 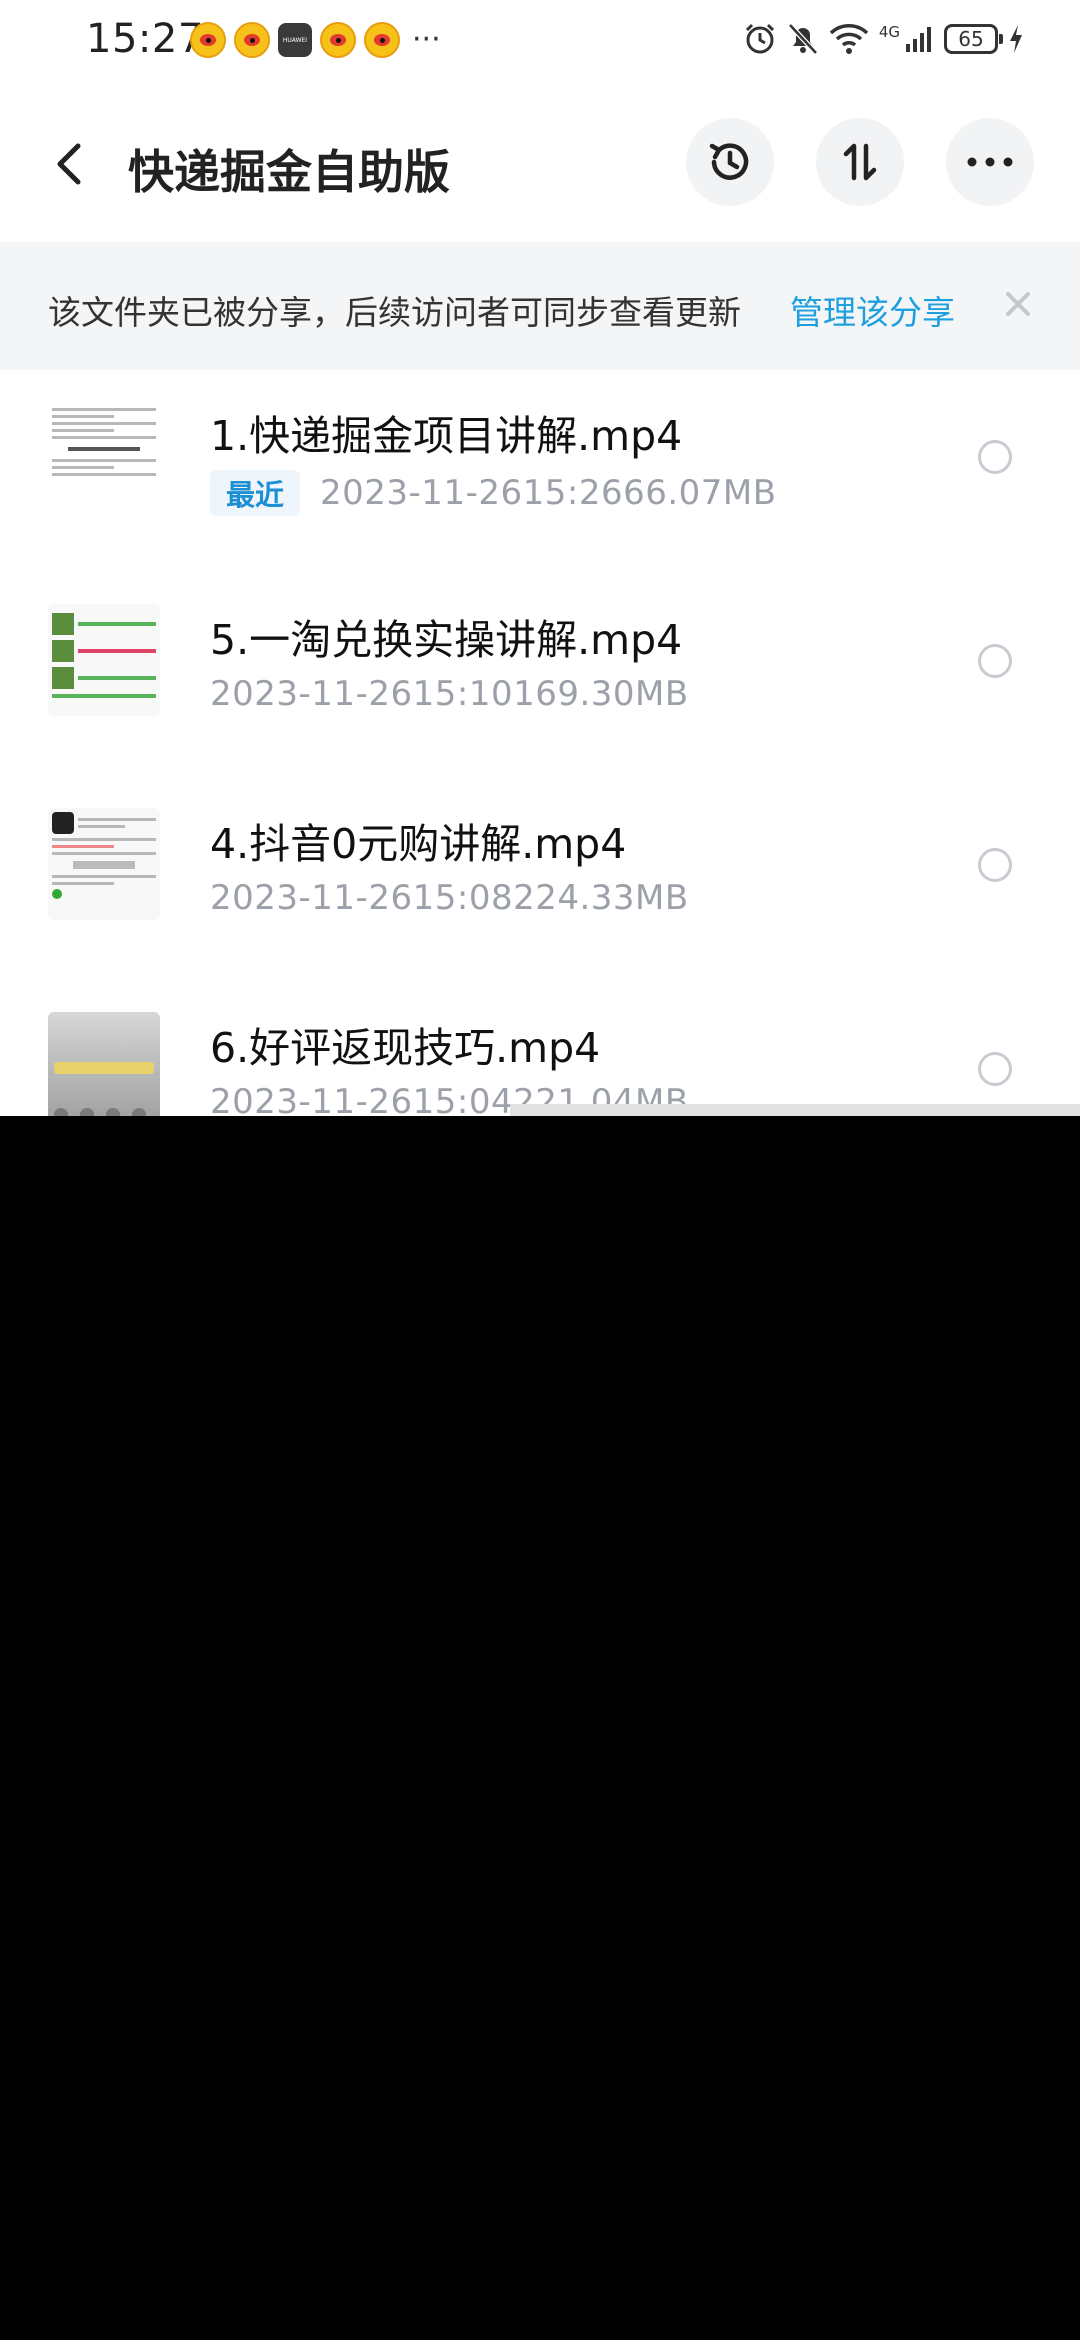 I want to click on file-time: 15:04, so click(x=463, y=1099).